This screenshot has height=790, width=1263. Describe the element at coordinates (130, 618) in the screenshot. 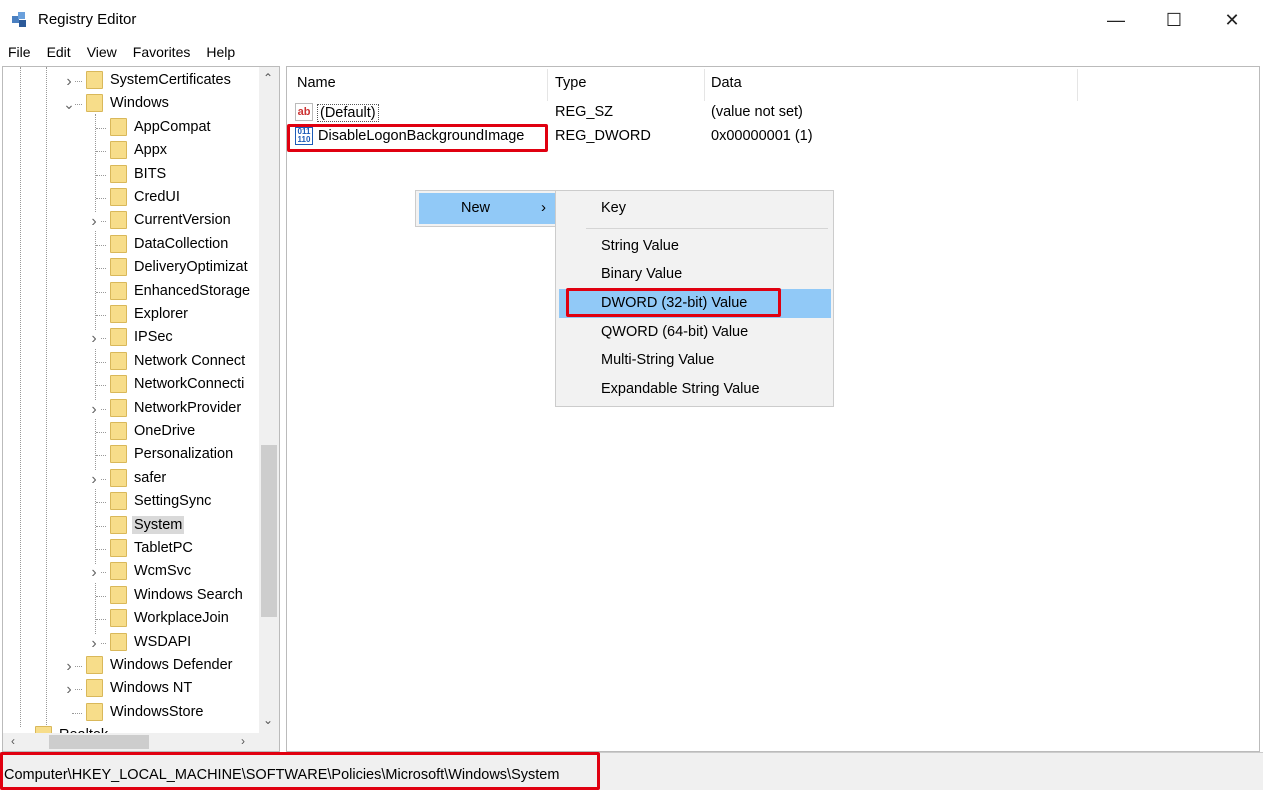

I see `tree-item: WorkplaceJoin` at that location.